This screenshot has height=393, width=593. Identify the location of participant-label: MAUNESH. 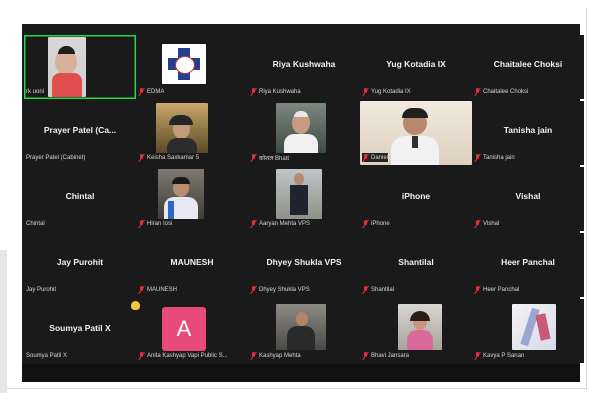
(157, 289).